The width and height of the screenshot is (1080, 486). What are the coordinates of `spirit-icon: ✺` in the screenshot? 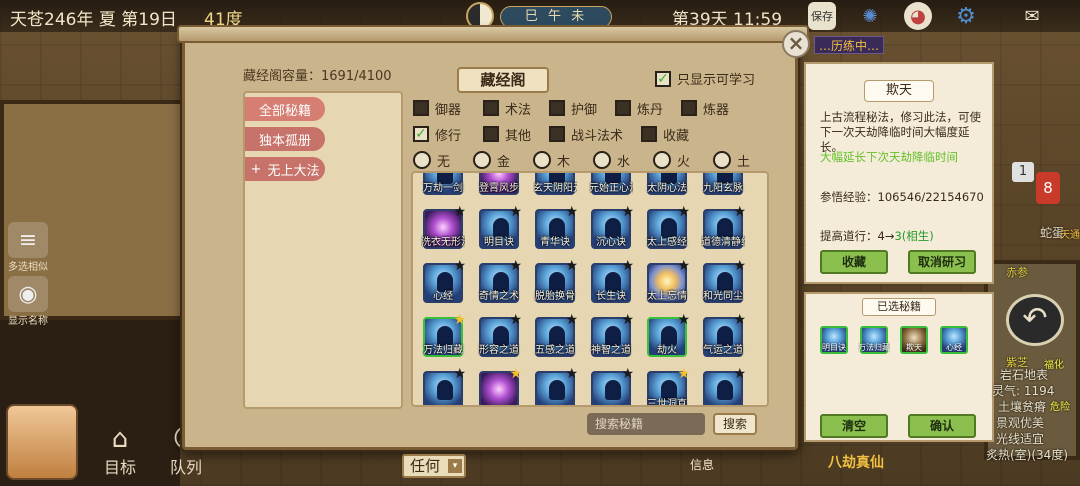 It's located at (870, 16).